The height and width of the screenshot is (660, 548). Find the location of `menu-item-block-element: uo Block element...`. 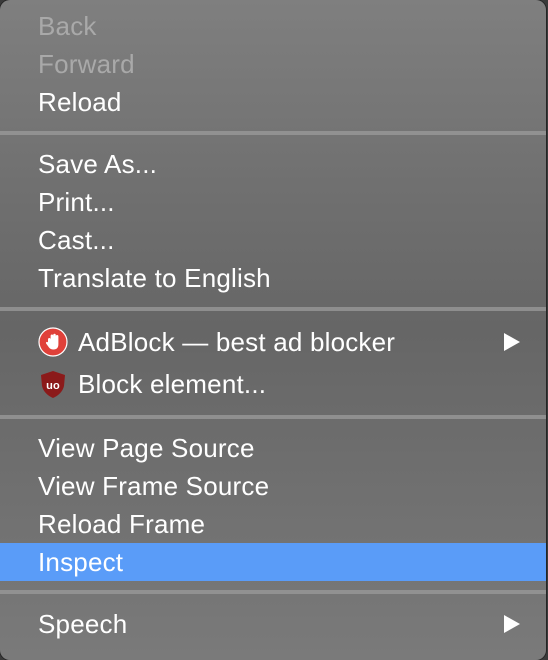

menu-item-block-element: uo Block element... is located at coordinates (273, 384).